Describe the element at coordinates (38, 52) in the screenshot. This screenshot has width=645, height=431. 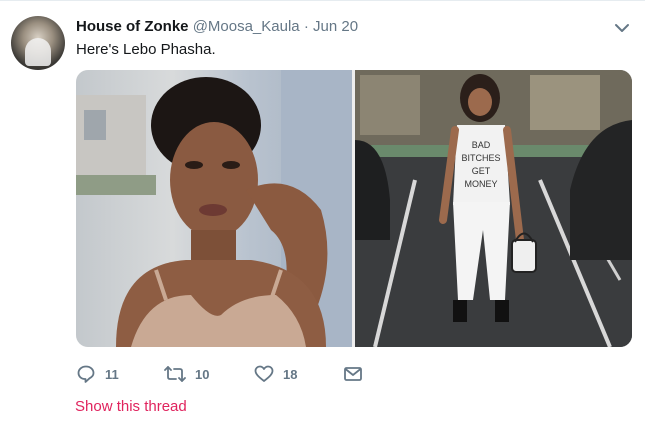
I see `avatar-figure` at that location.